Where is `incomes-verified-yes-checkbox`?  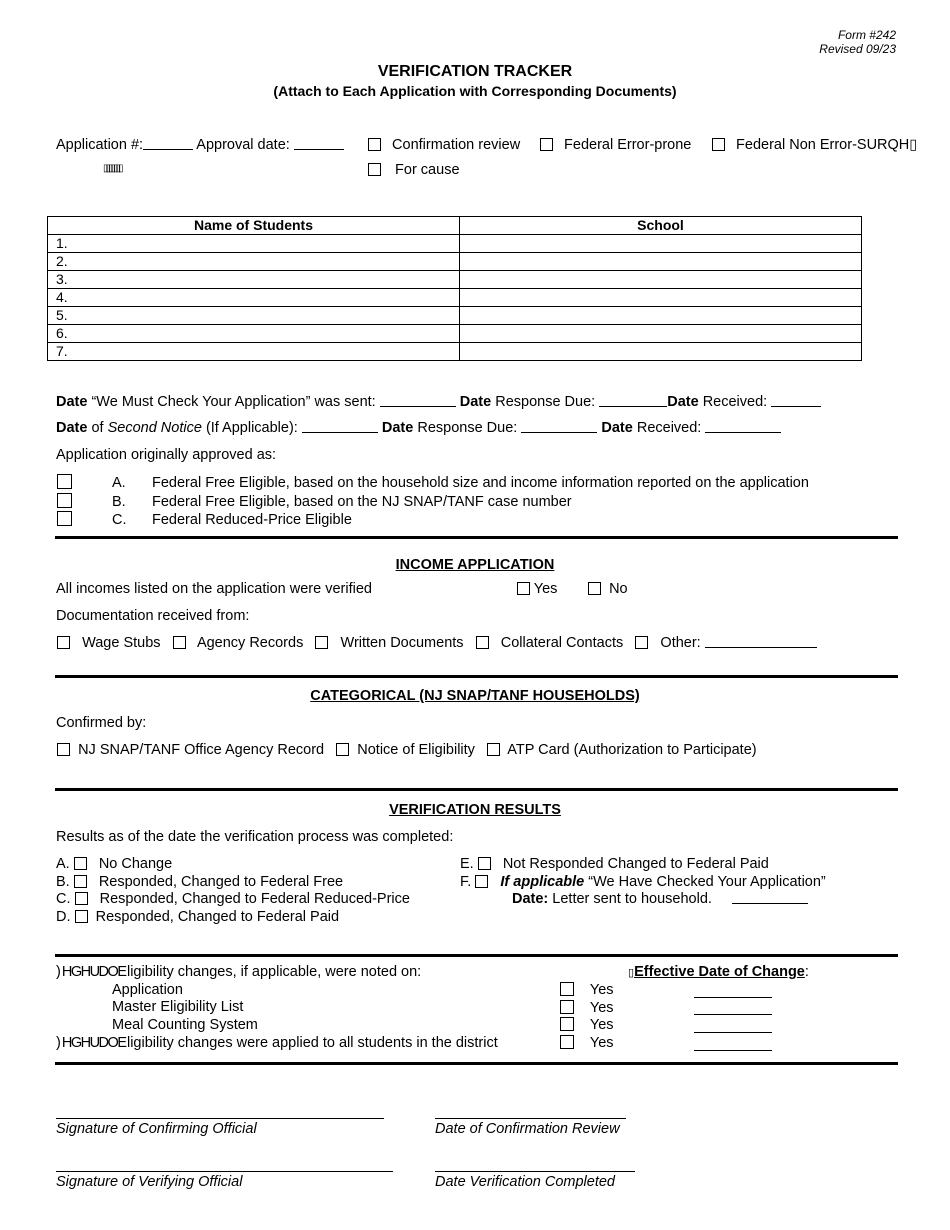
incomes-verified-yes-checkbox is located at coordinates (523, 588).